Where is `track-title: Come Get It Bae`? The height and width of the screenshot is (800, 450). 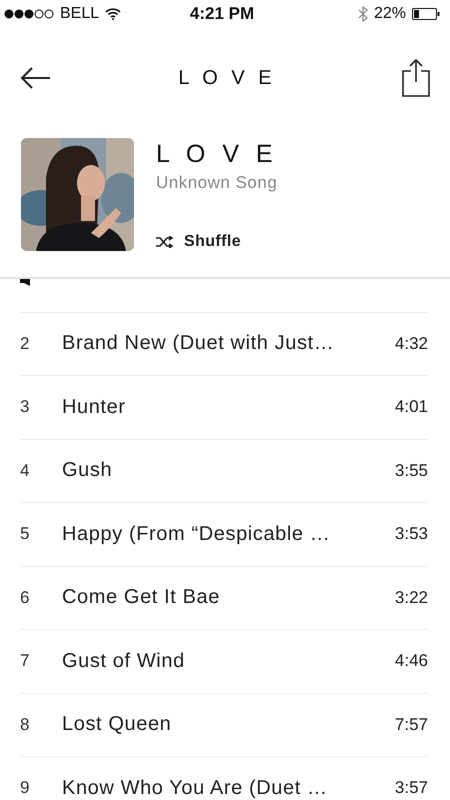
track-title: Come Get It Bae is located at coordinates (228, 598).